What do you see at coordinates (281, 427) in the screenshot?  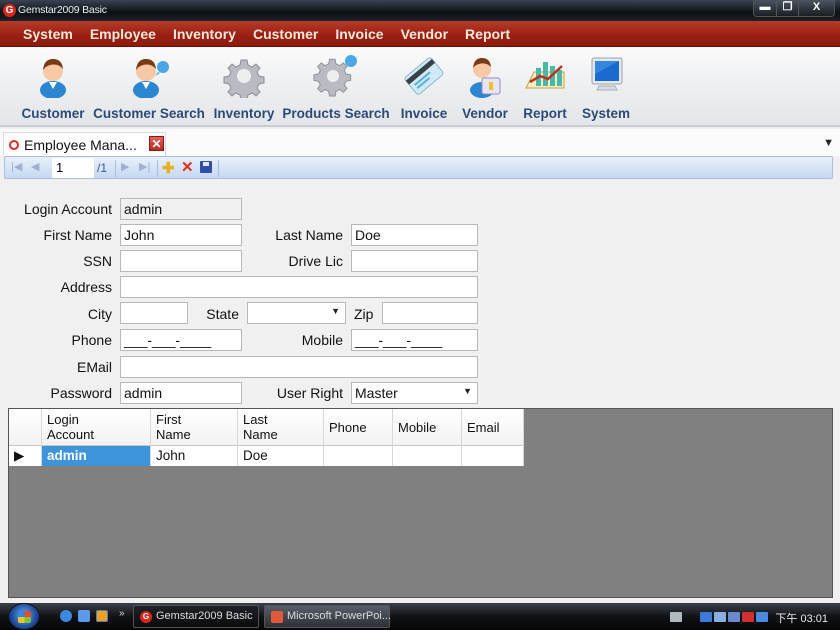 I see `column-header-last-name: Last Name` at bounding box center [281, 427].